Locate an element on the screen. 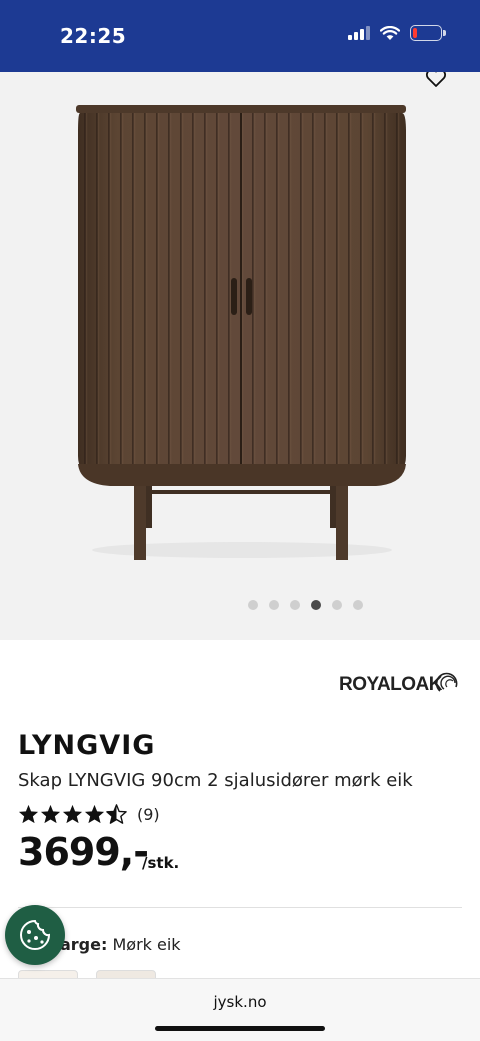 Image resolution: width=480 pixels, height=1041 pixels. status-time: 22:25 is located at coordinates (93, 36).